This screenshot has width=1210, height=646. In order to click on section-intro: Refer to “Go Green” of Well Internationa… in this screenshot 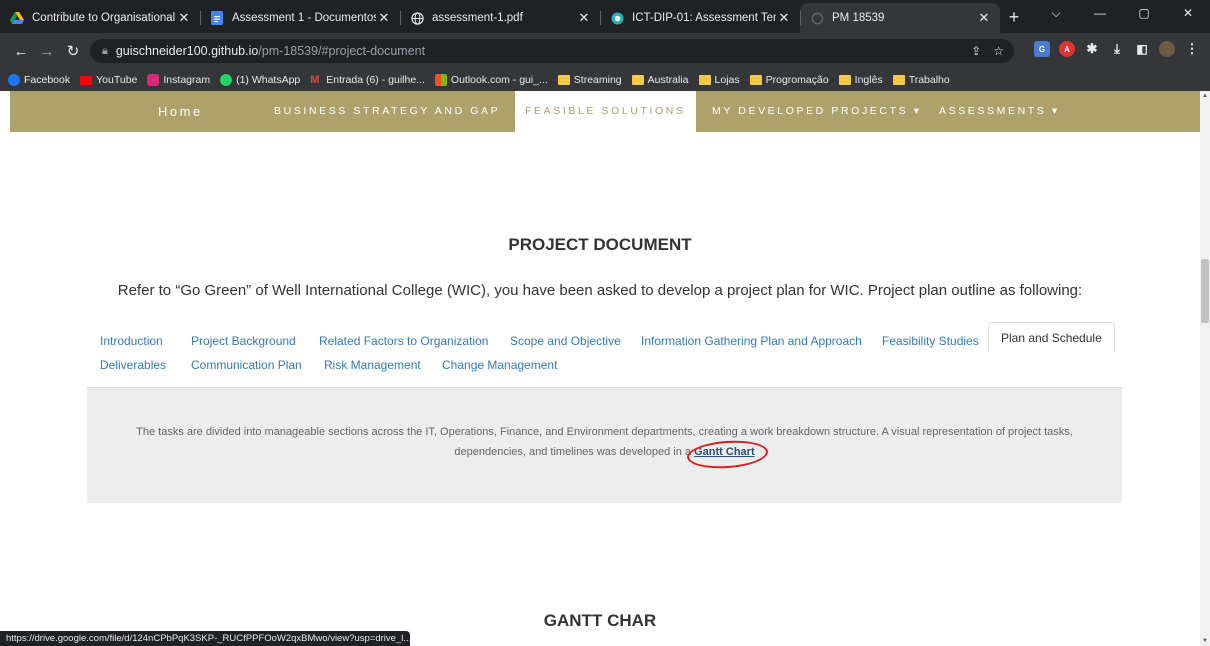, I will do `click(600, 290)`.